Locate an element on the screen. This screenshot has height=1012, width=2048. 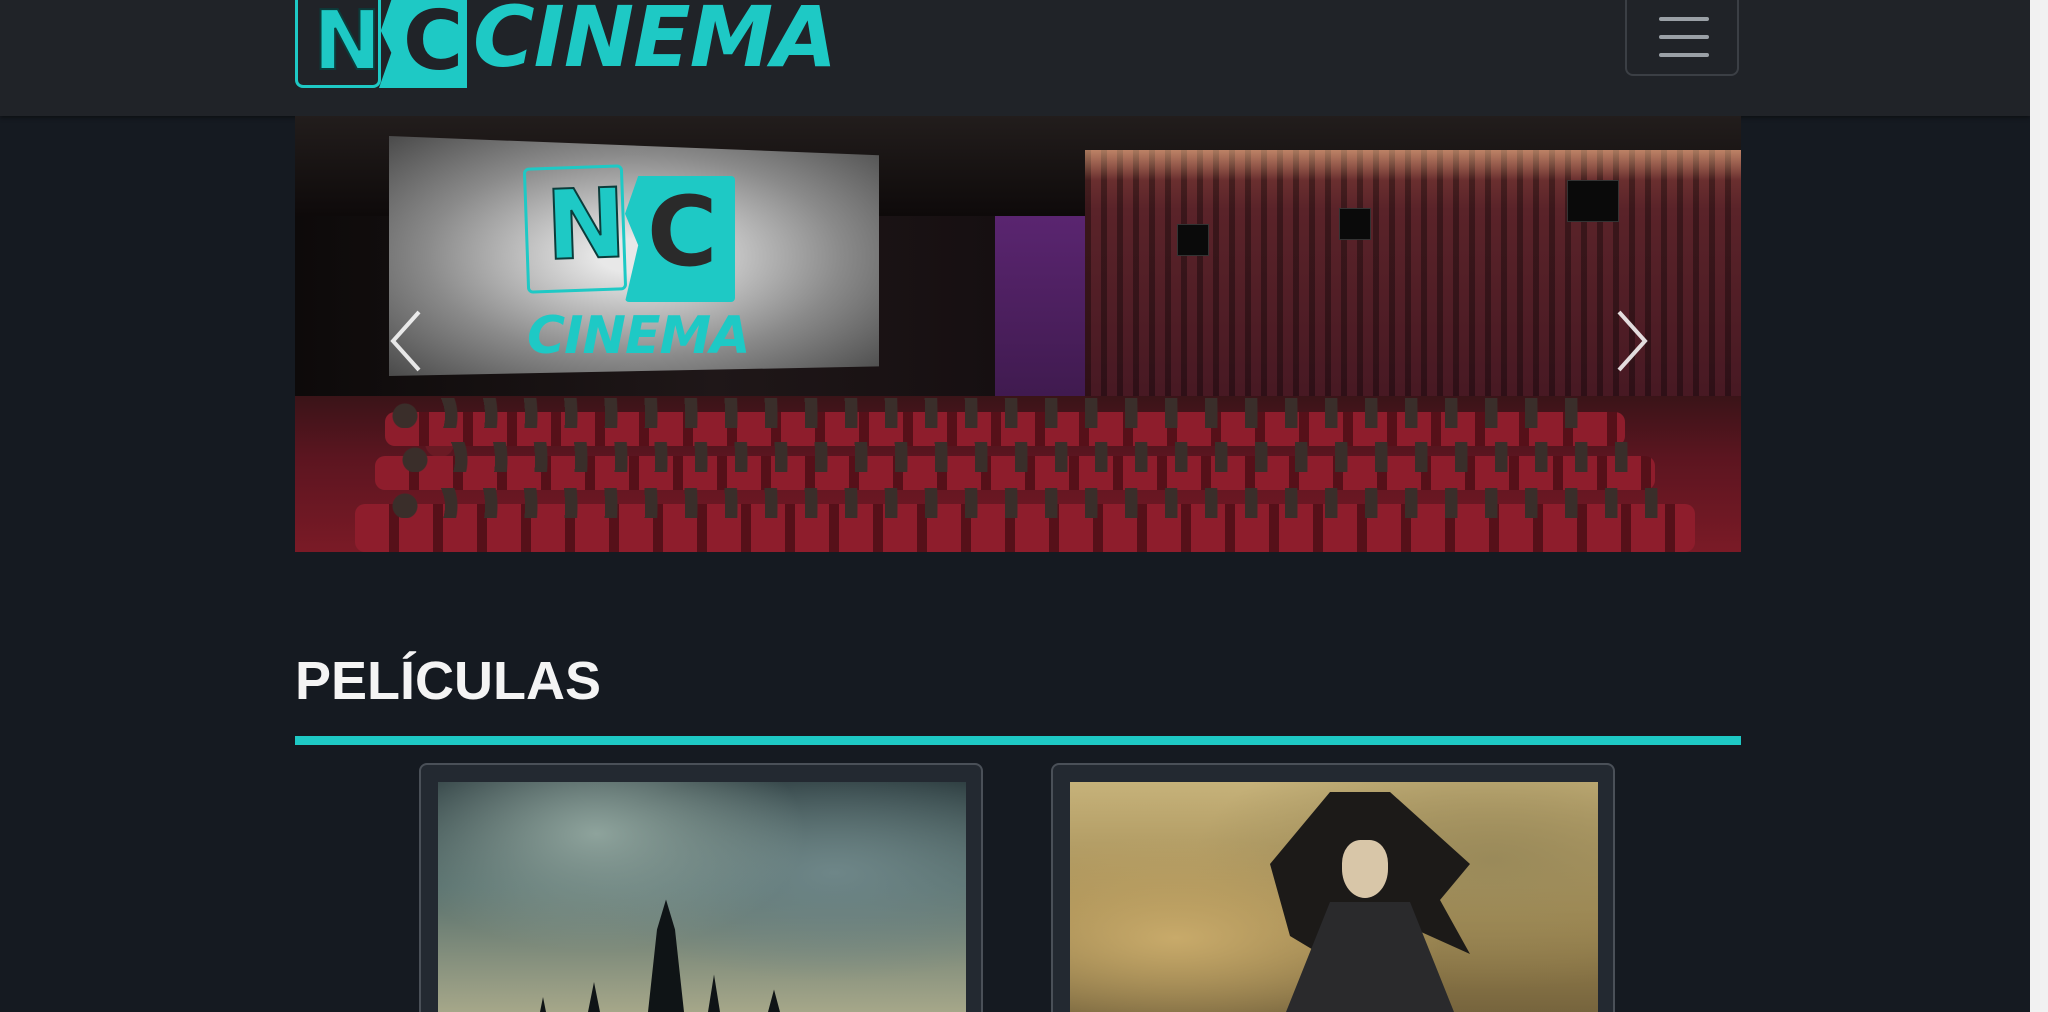
theater-light-strip is located at coordinates (1413, 165).